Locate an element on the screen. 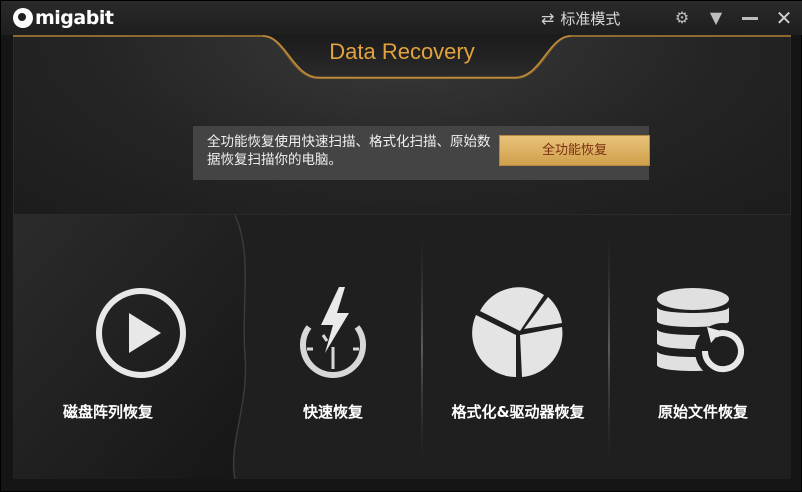  feature-label: 快速恢复 is located at coordinates (332, 412).